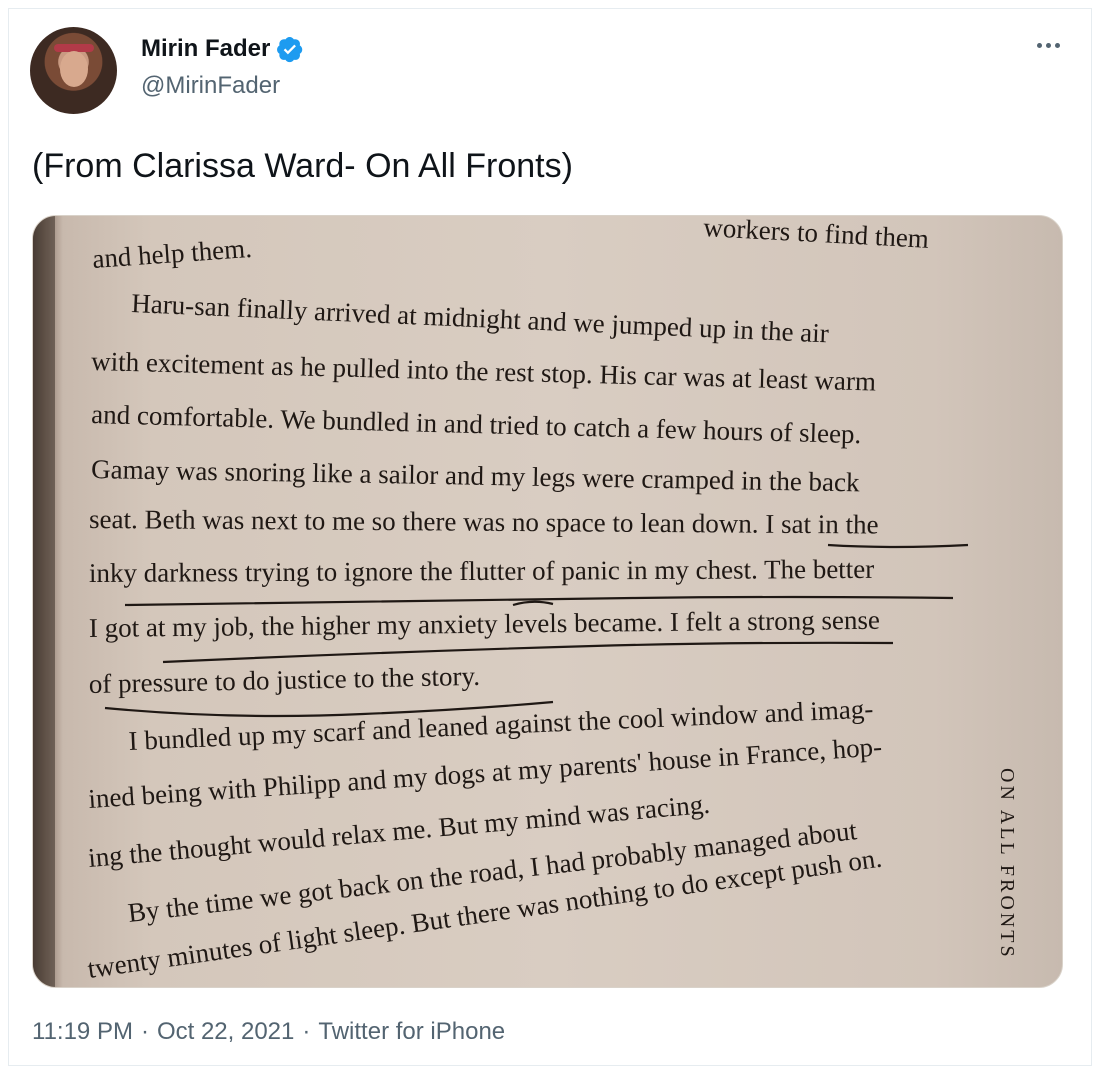 This screenshot has width=1102, height=1076. What do you see at coordinates (1007, 864) in the screenshot?
I see `running-head: ON ALL FRONTS` at bounding box center [1007, 864].